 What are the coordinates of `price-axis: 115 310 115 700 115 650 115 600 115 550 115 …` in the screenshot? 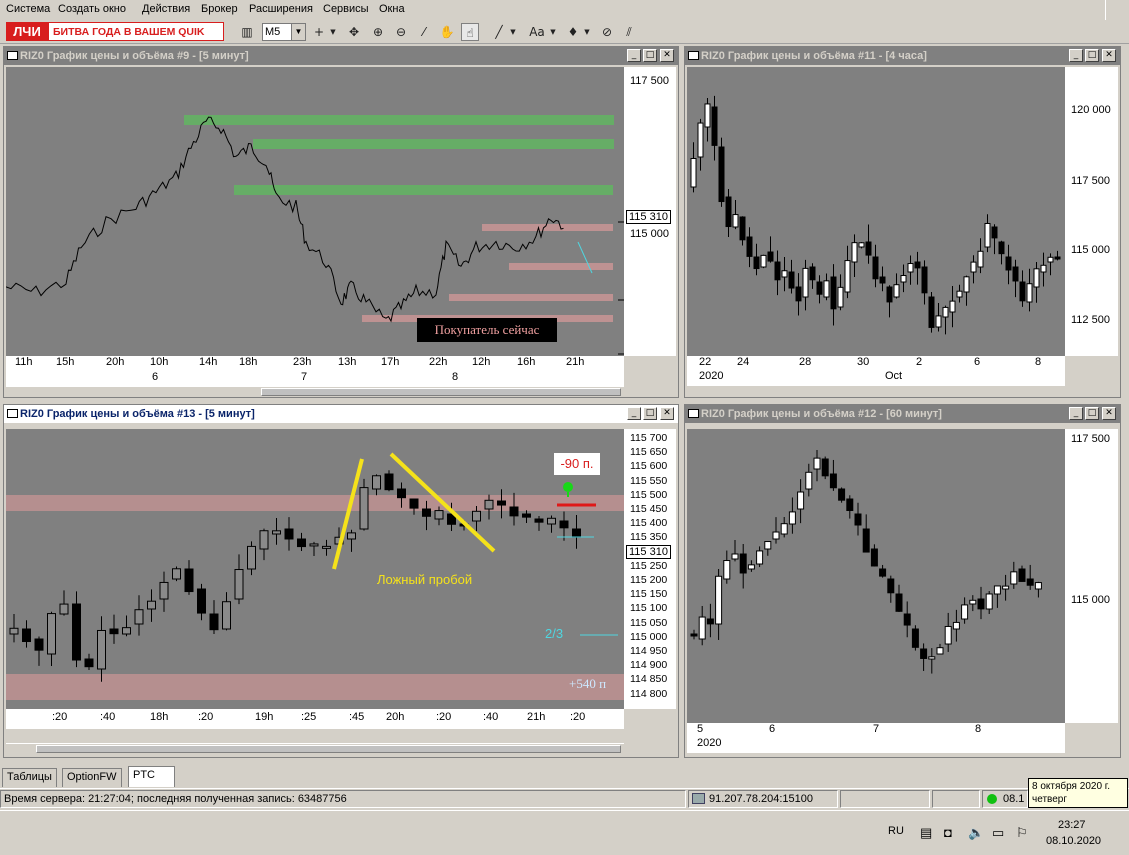 It's located at (650, 569).